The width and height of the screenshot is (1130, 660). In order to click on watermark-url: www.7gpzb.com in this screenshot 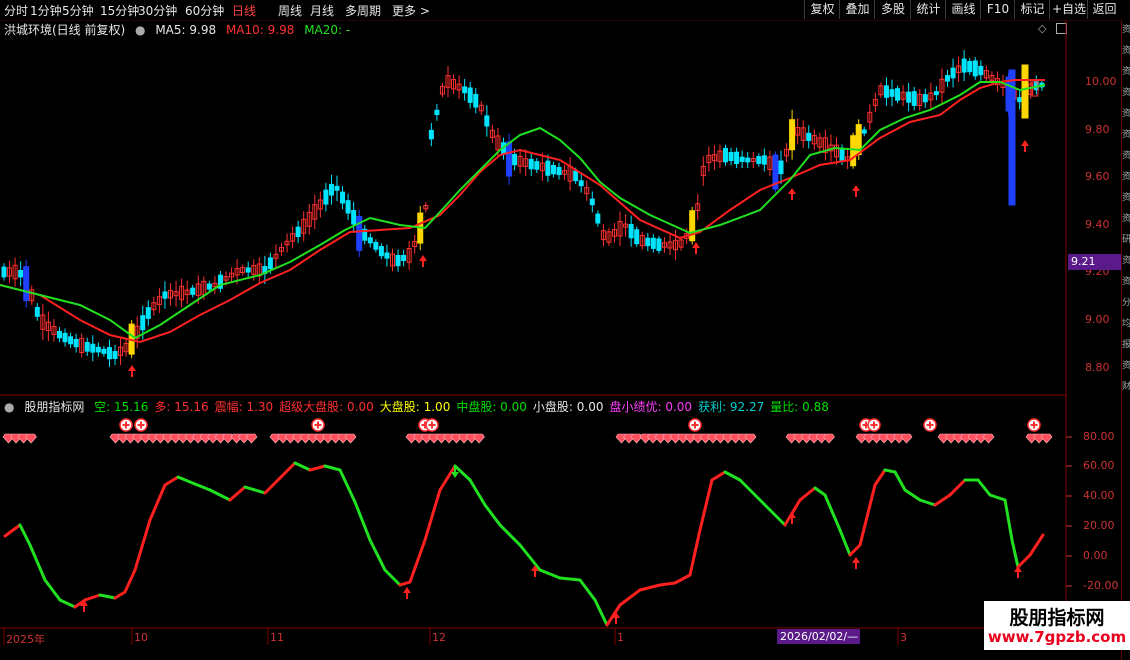, I will do `click(1057, 637)`.